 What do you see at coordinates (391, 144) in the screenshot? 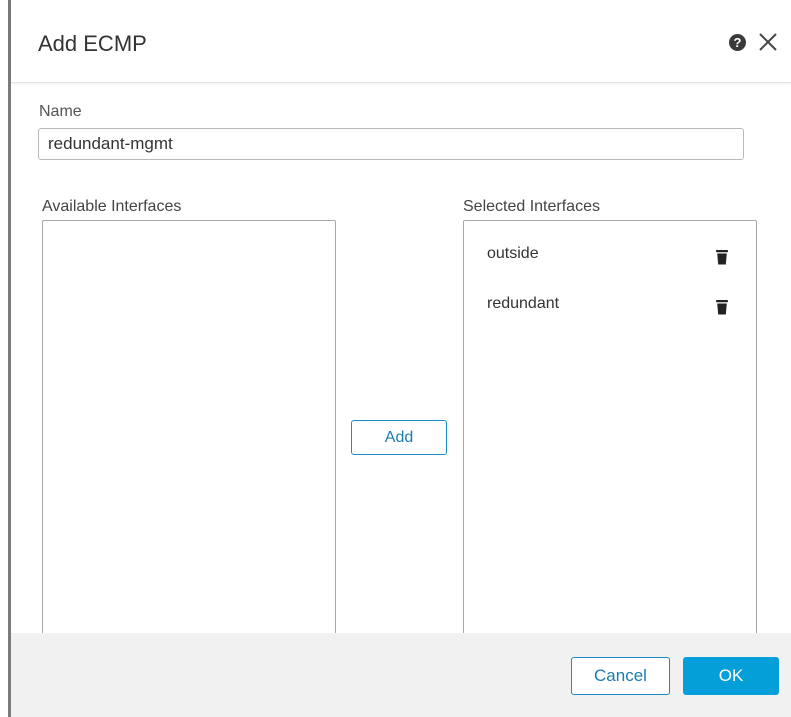
I see `name-input` at bounding box center [391, 144].